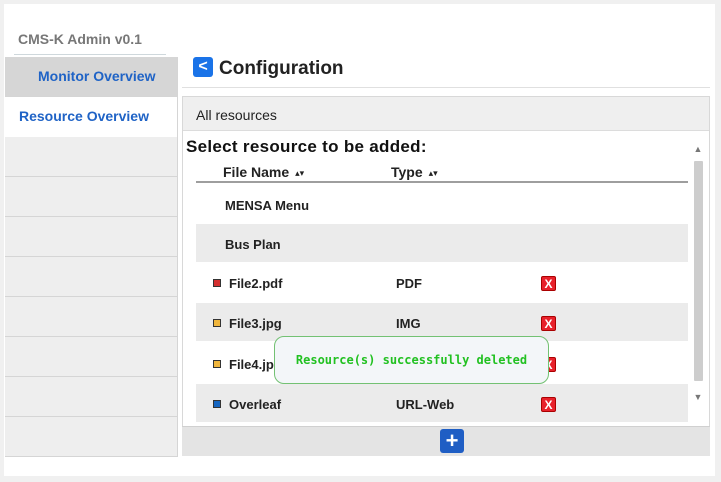  What do you see at coordinates (306, 146) in the screenshot?
I see `section-heading: Select resource to be added:` at bounding box center [306, 146].